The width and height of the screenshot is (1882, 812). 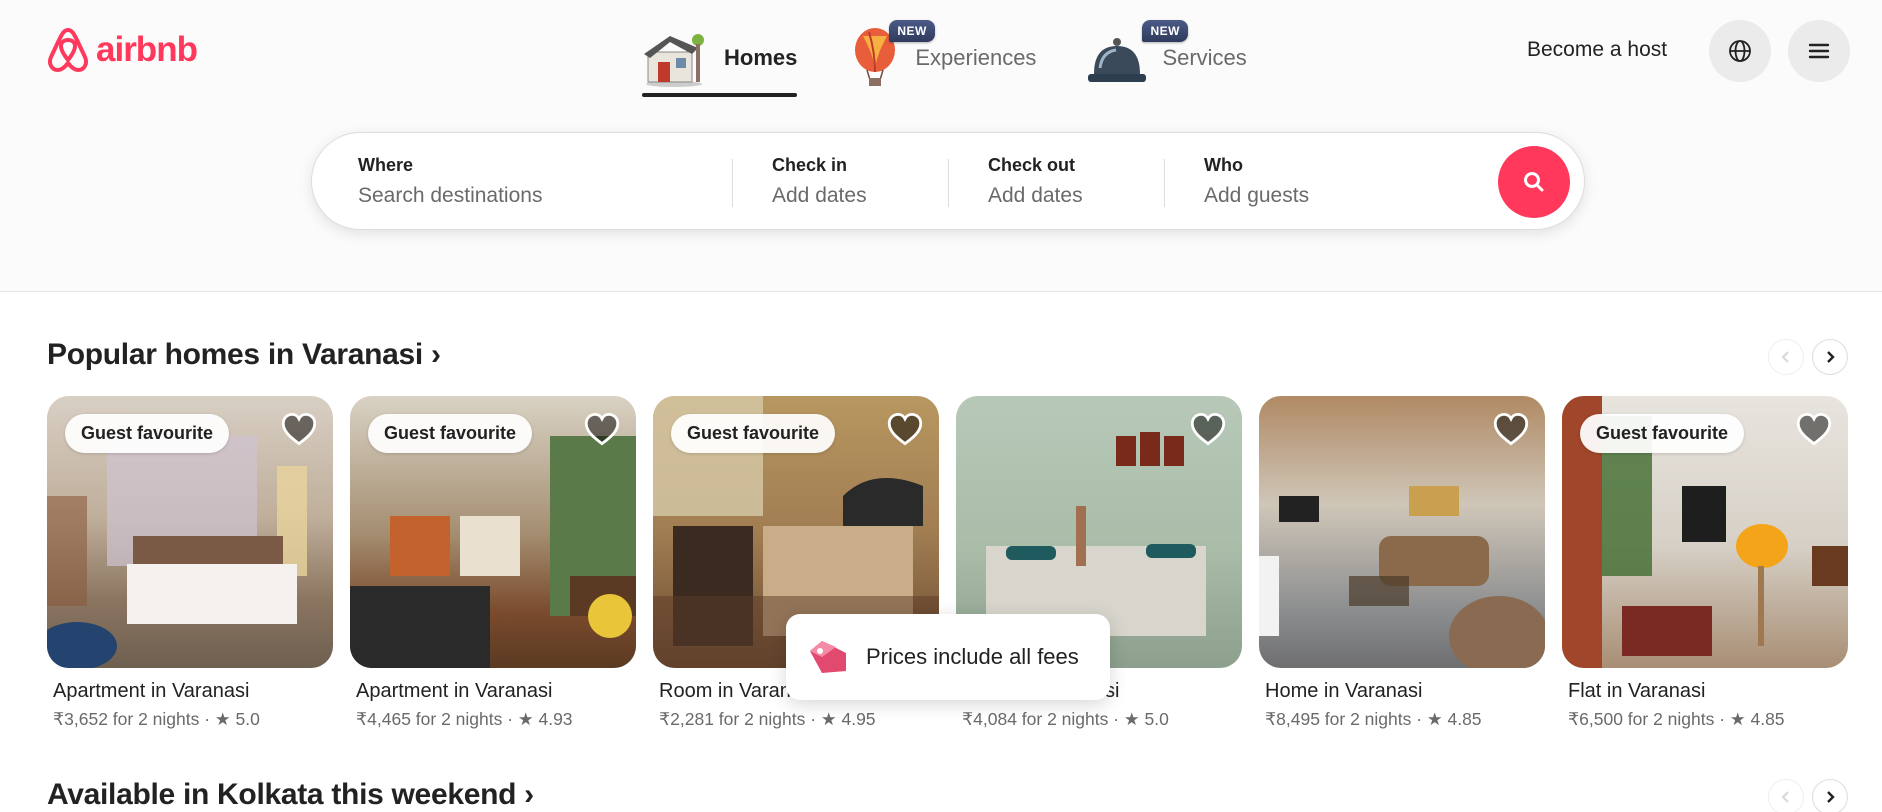 I want to click on search-icon, so click(x=1534, y=182).